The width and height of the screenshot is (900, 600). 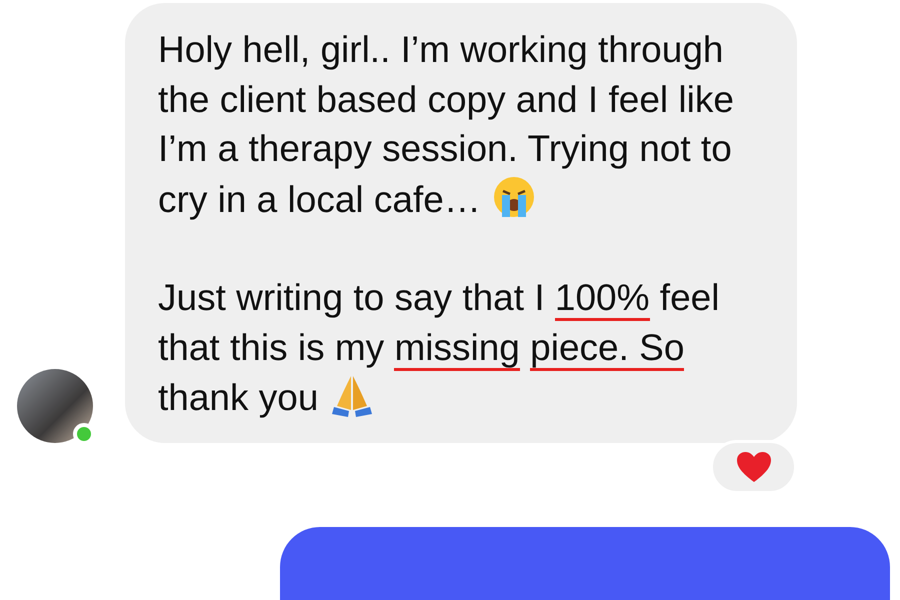 I want to click on message-text: Just writing to say that I 100% feel that this is my missing piece. So thank you, so click(x=439, y=348).